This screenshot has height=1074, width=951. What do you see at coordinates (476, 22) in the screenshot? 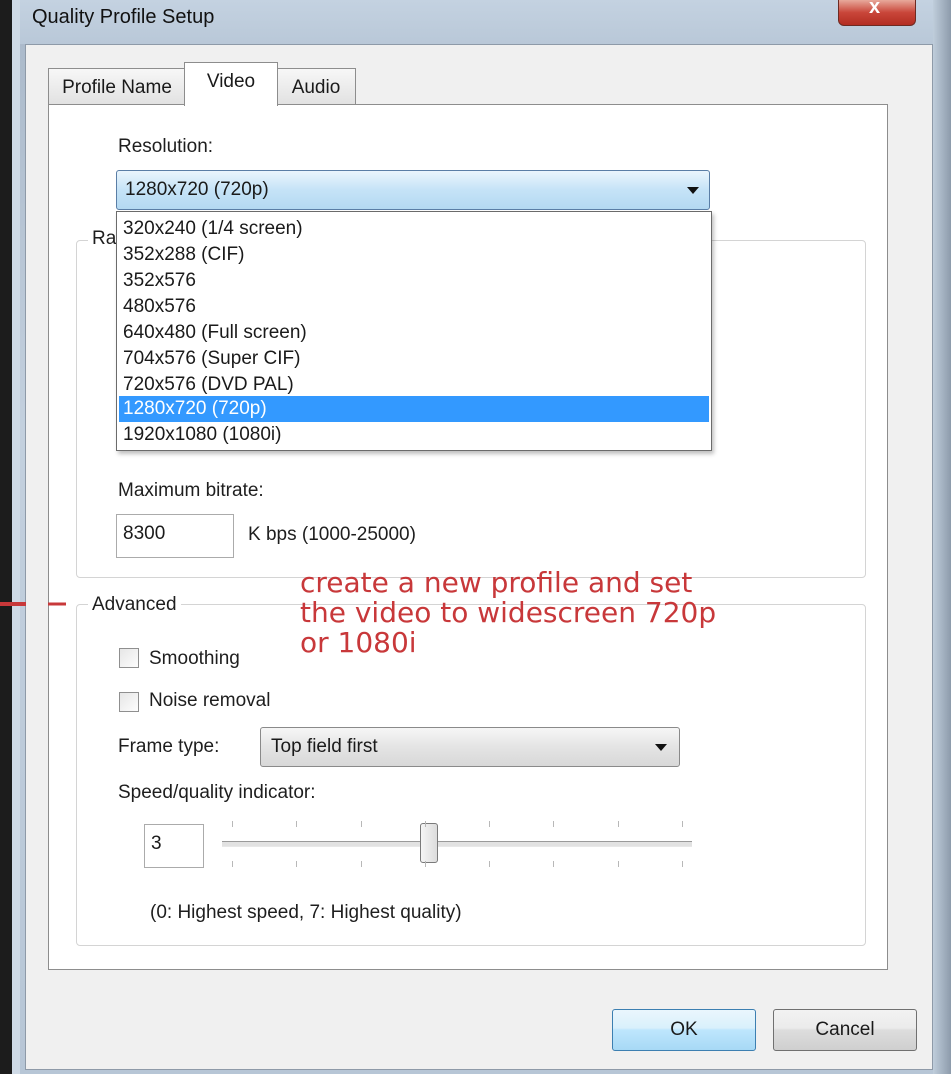
I see `title-bar: Quality Profile Setup x` at bounding box center [476, 22].